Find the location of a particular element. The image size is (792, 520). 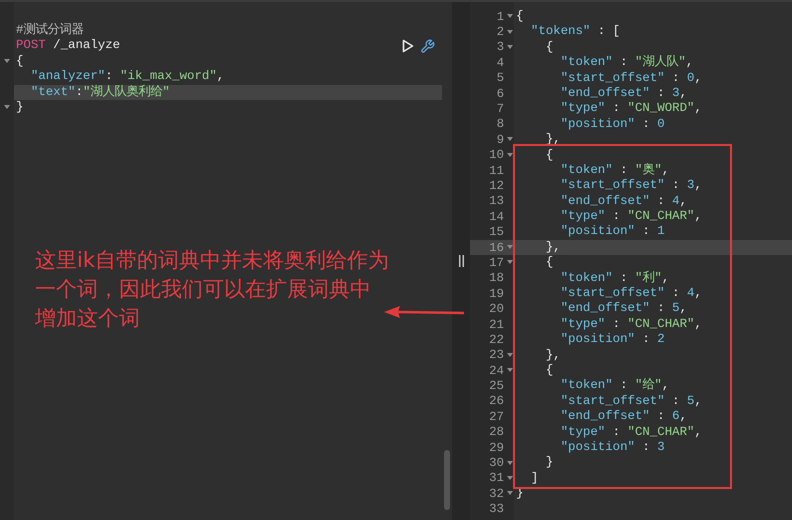

resize-handle-icon is located at coordinates (461, 261).